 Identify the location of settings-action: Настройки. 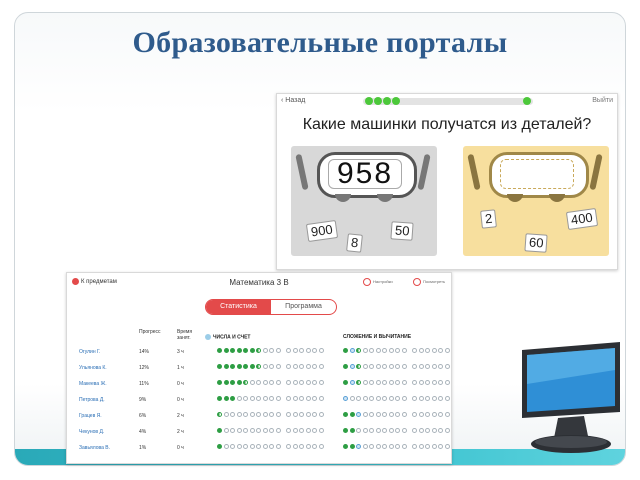
(378, 282).